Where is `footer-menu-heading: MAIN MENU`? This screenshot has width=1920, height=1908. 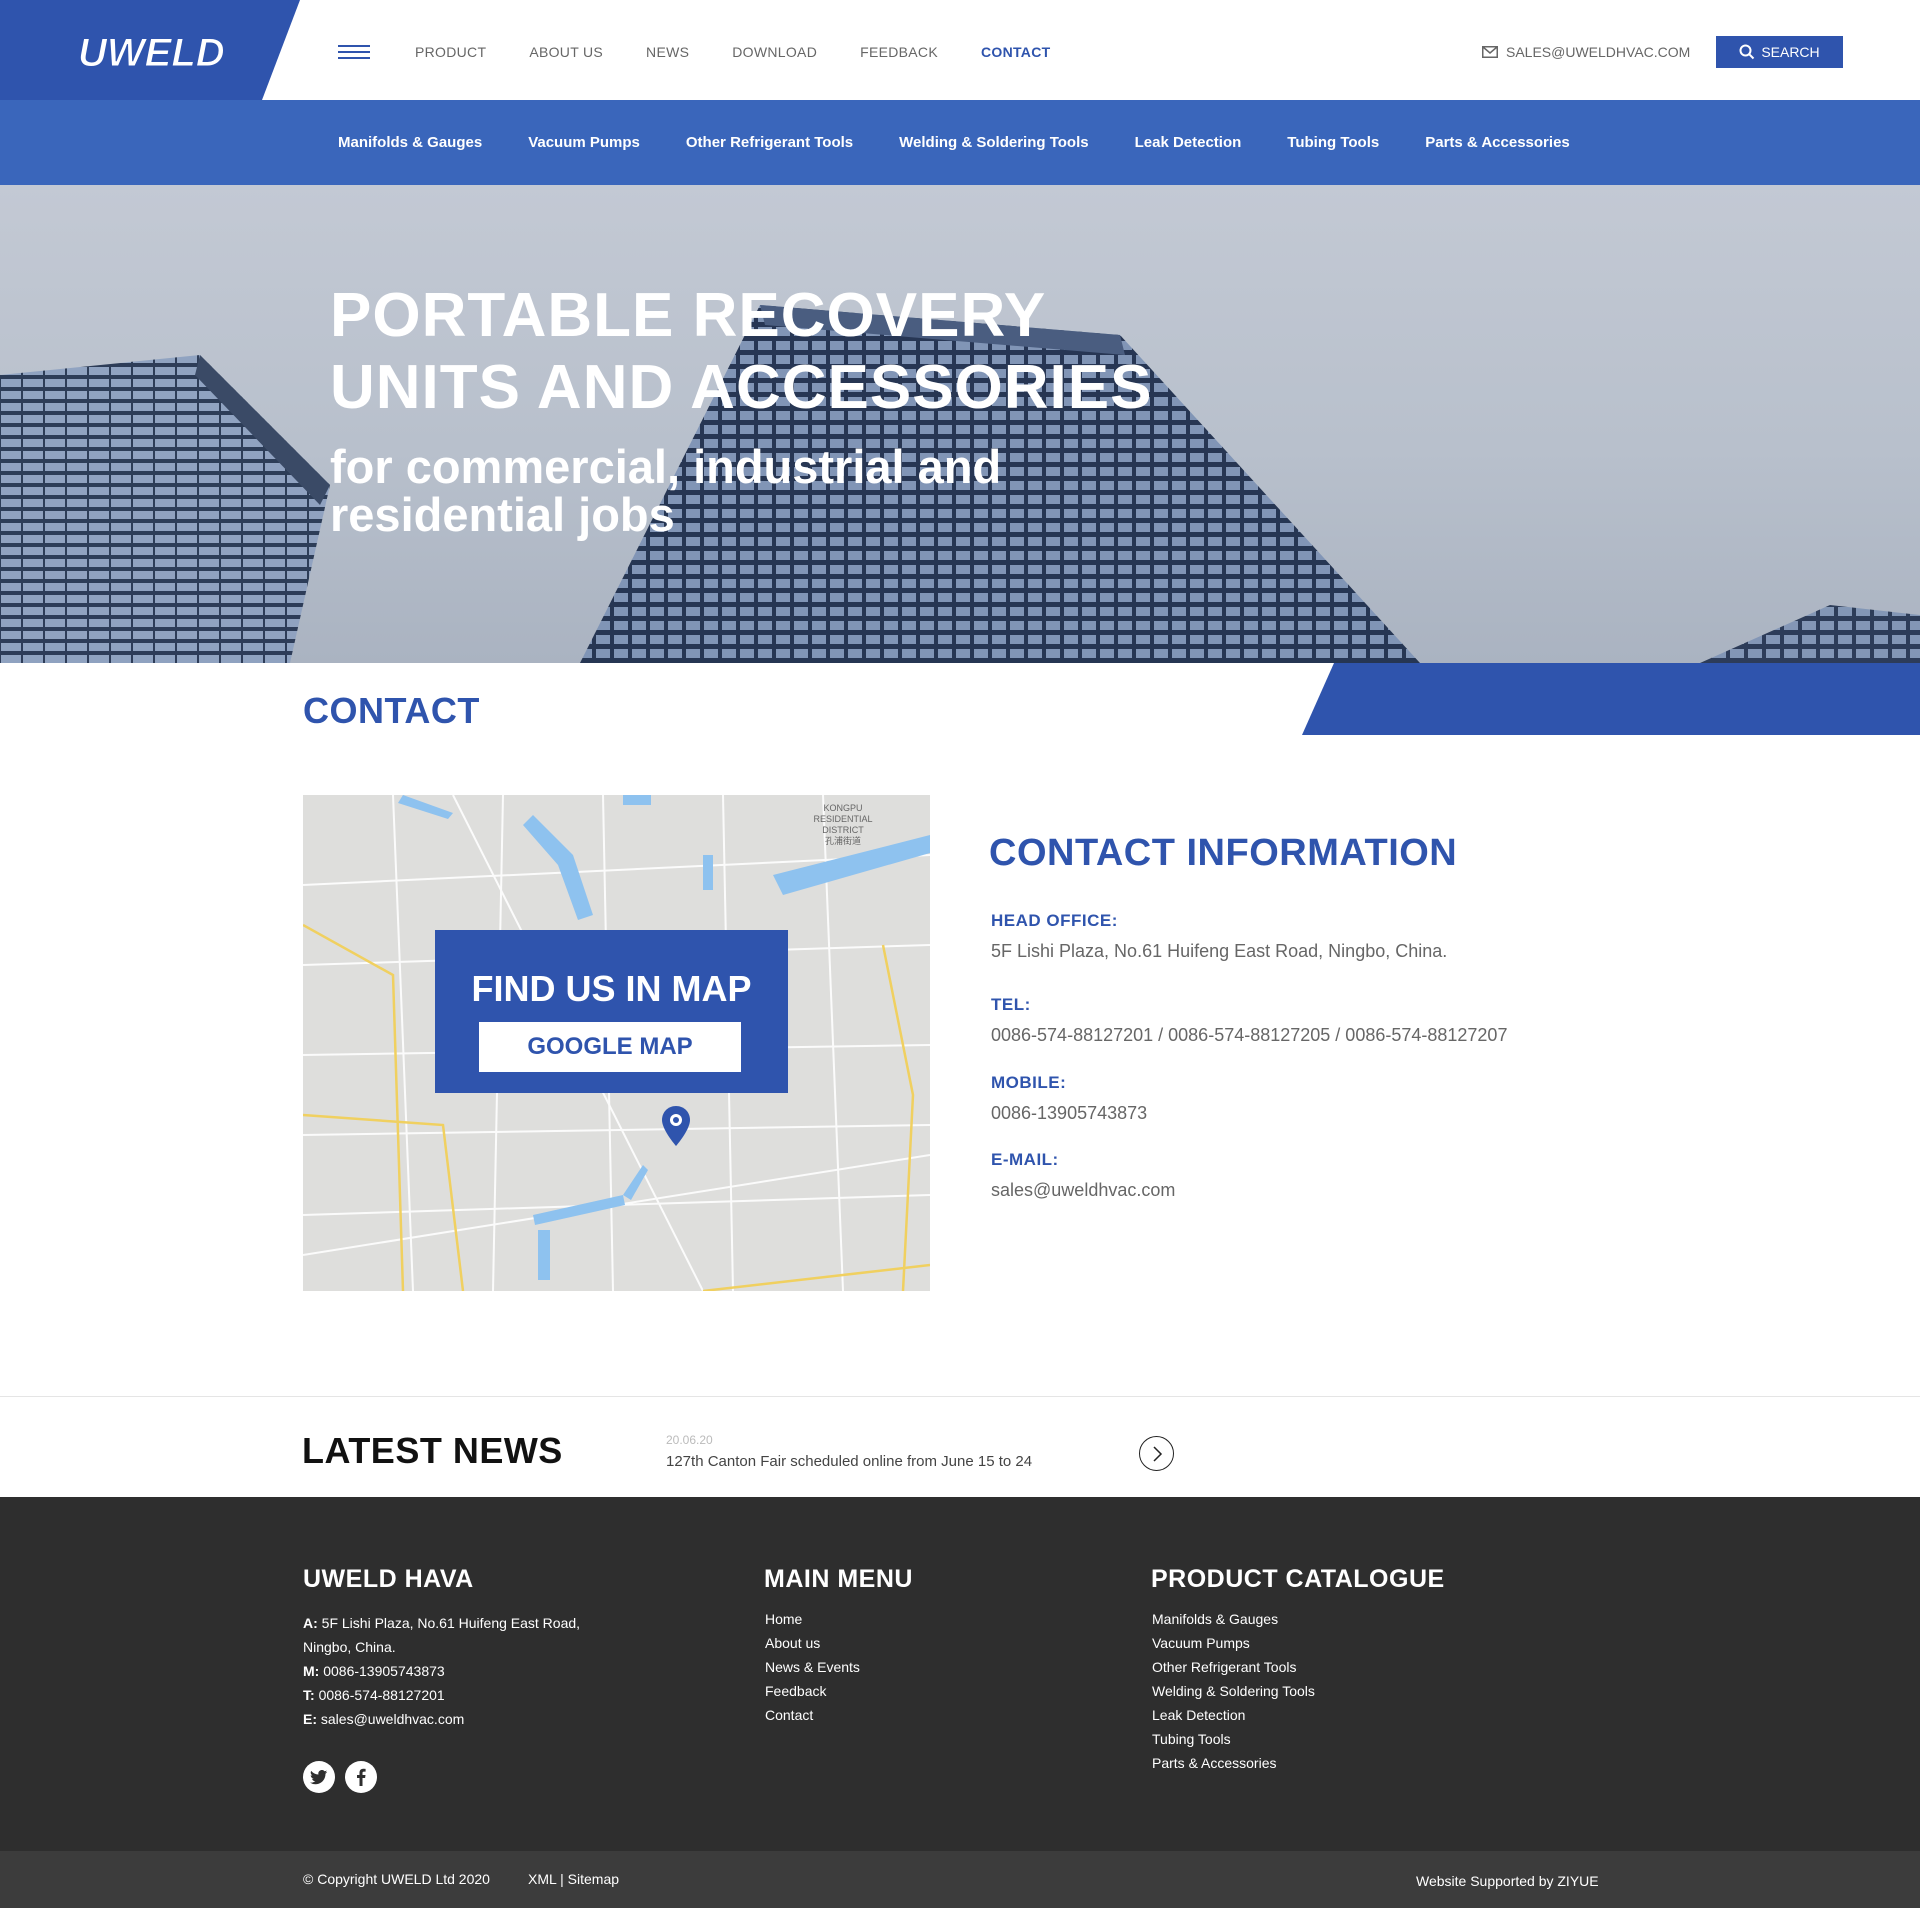
footer-menu-heading: MAIN MENU is located at coordinates (838, 1579).